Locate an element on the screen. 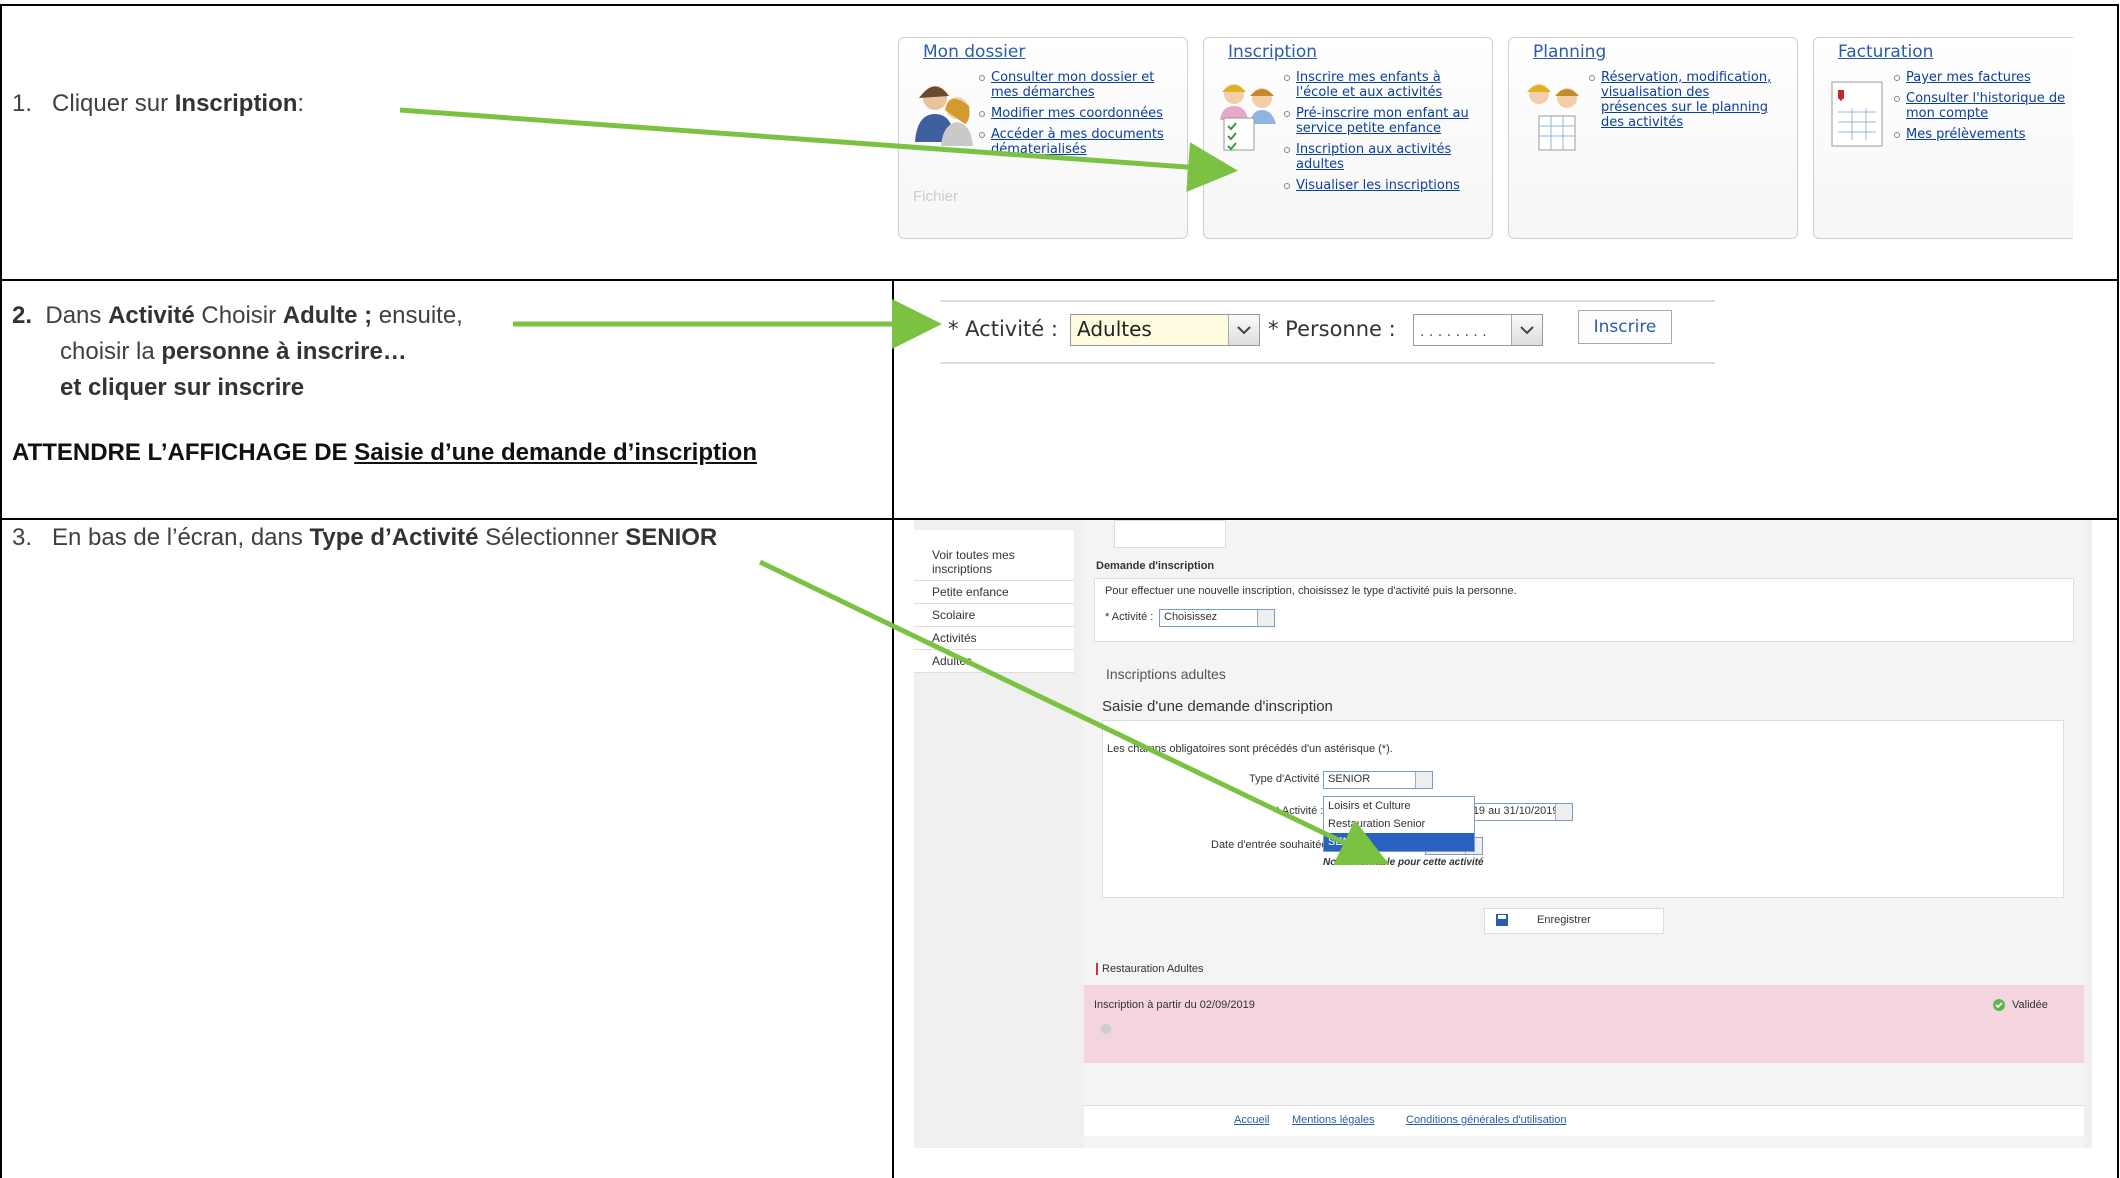  nav-link: Mes prélèvements is located at coordinates (1983, 134).